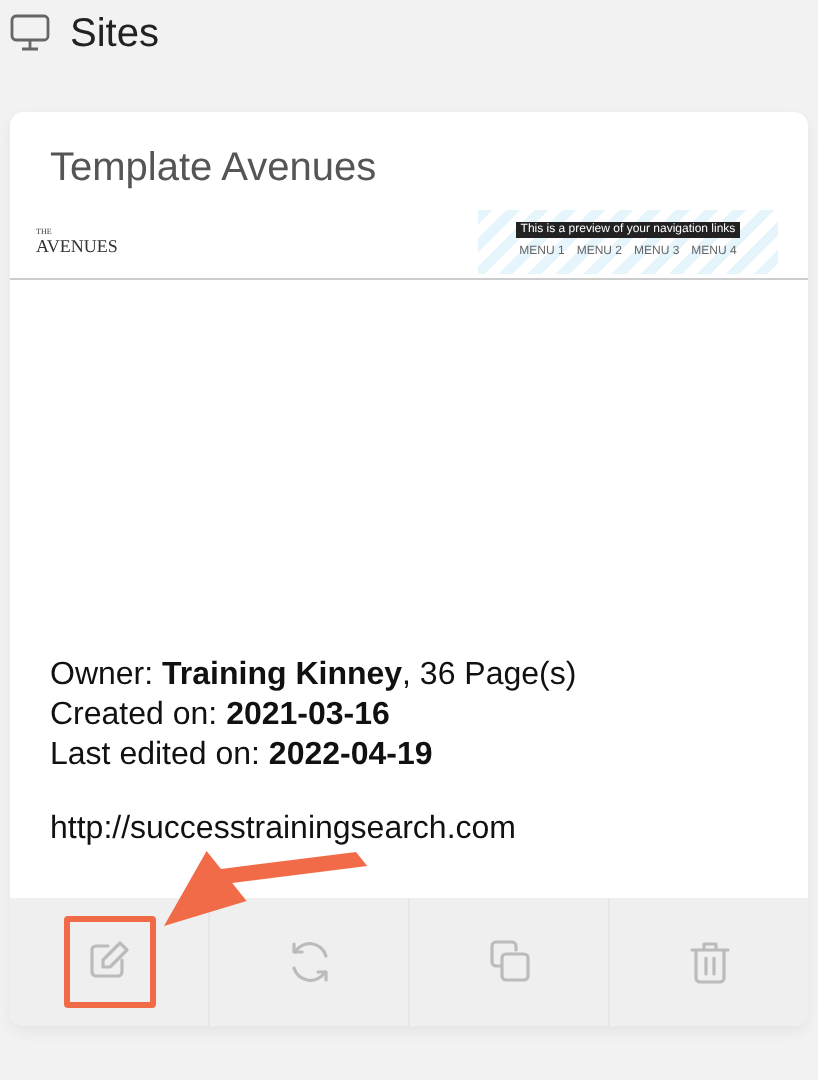 This screenshot has height=1080, width=818. What do you see at coordinates (221, 716) in the screenshot?
I see `detail-text: Created on: 2021-03-16` at bounding box center [221, 716].